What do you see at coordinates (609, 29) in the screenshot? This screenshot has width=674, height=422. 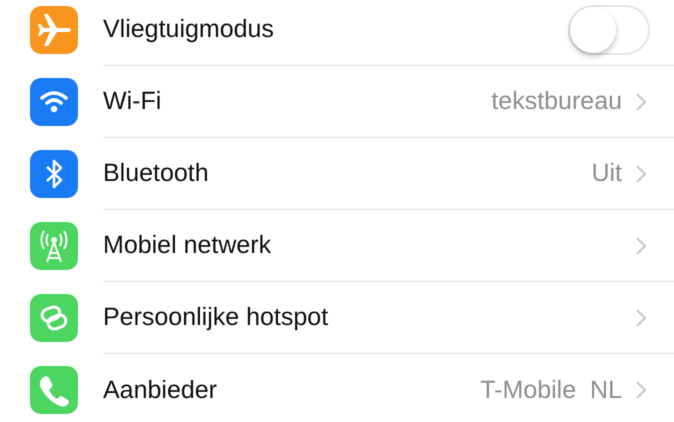 I see `toggle-switch` at bounding box center [609, 29].